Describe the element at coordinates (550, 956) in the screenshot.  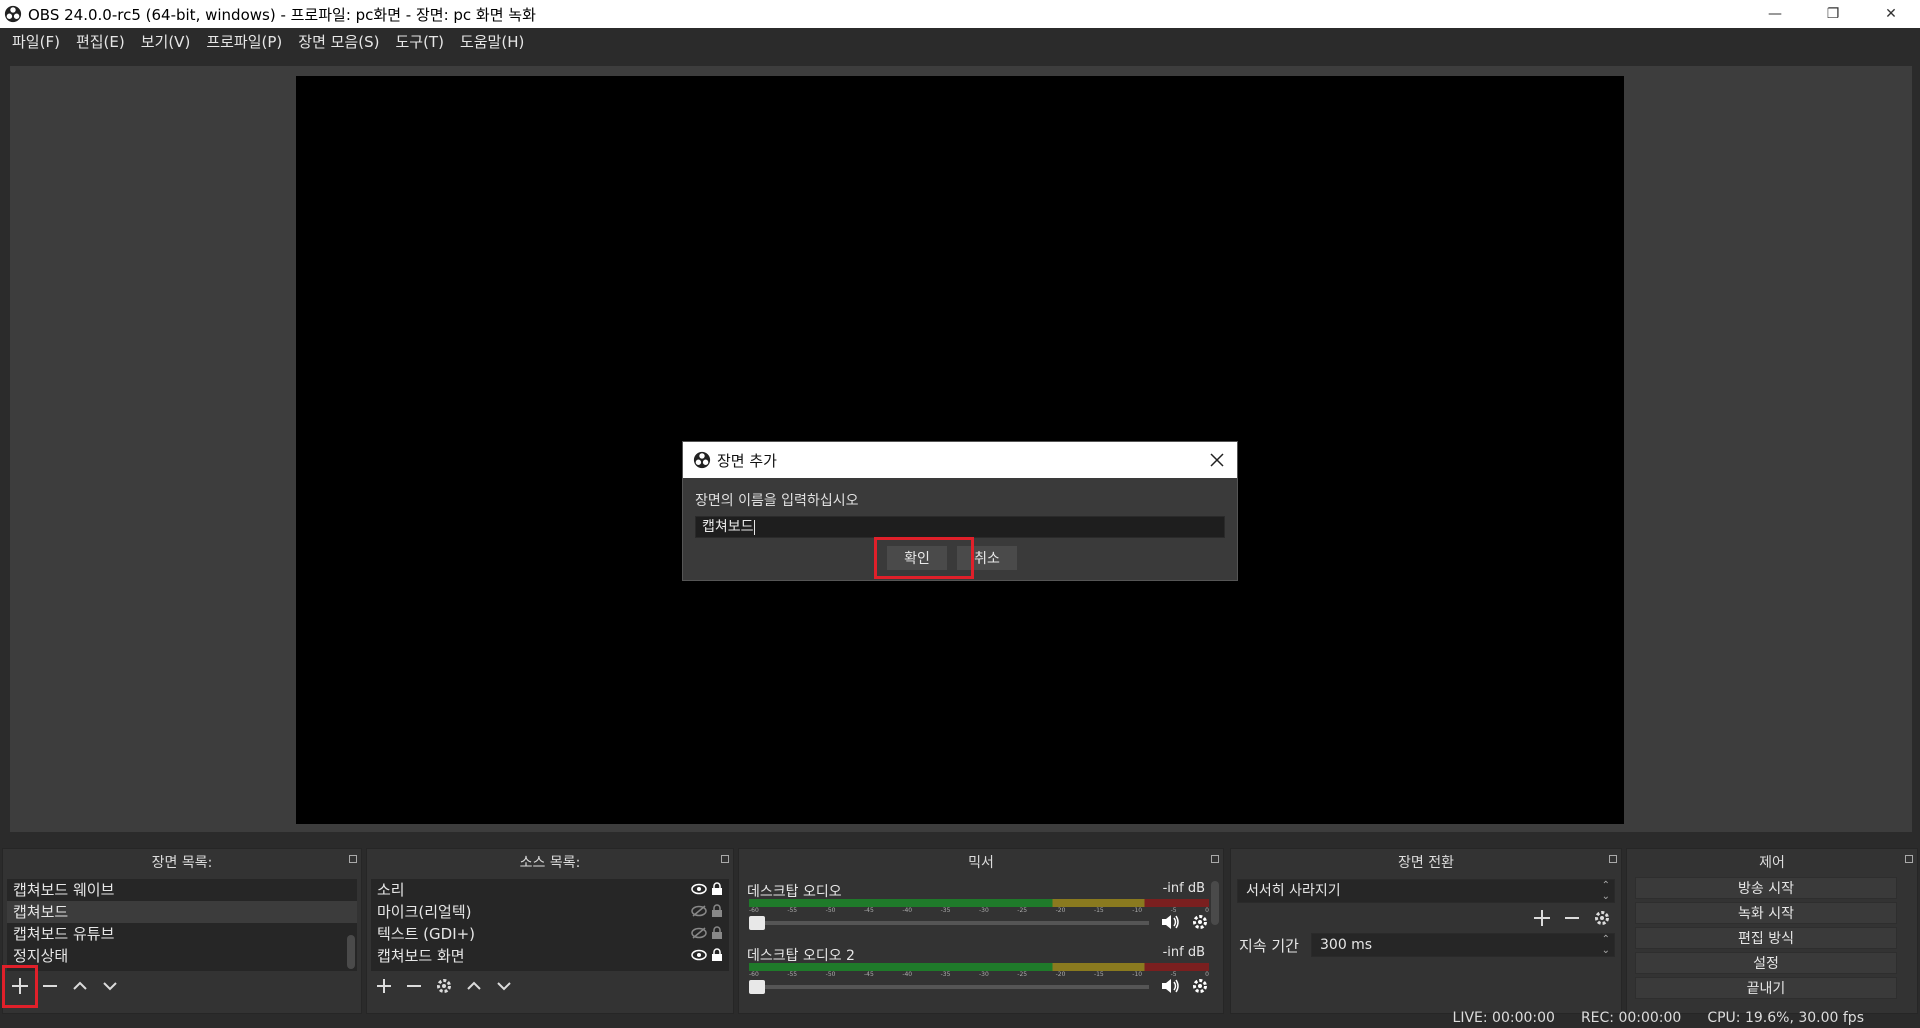
I see `source-item: 캡쳐보드 화면` at that location.